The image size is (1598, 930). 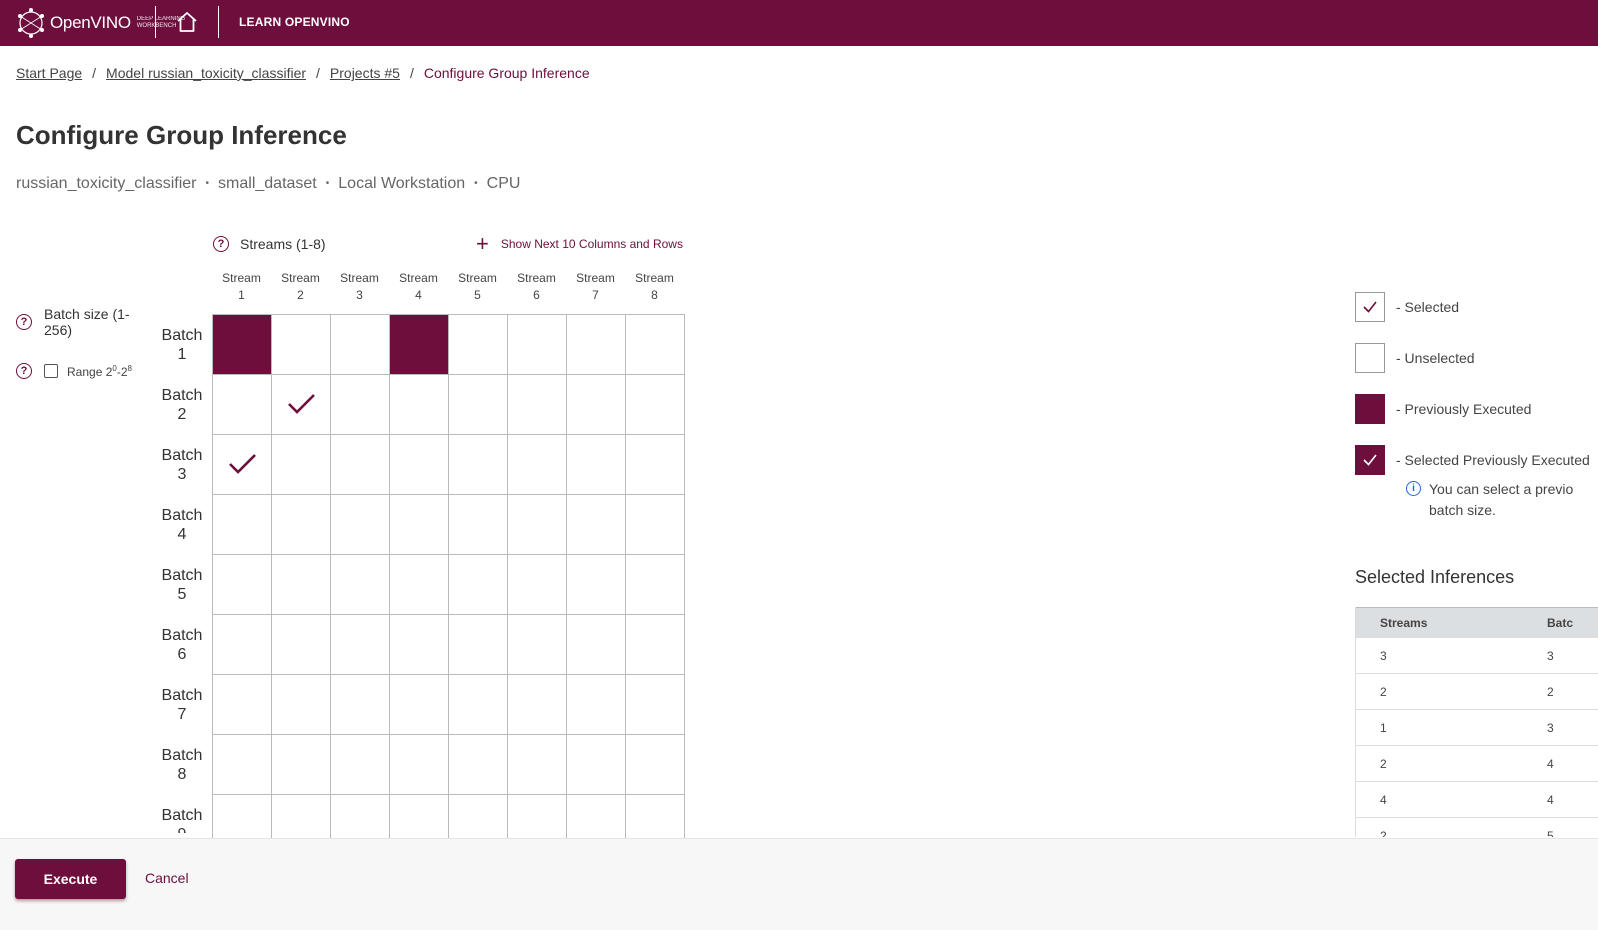 What do you see at coordinates (206, 73) in the screenshot?
I see `breadcrumb-model: Model russian_toxicity_classifier` at bounding box center [206, 73].